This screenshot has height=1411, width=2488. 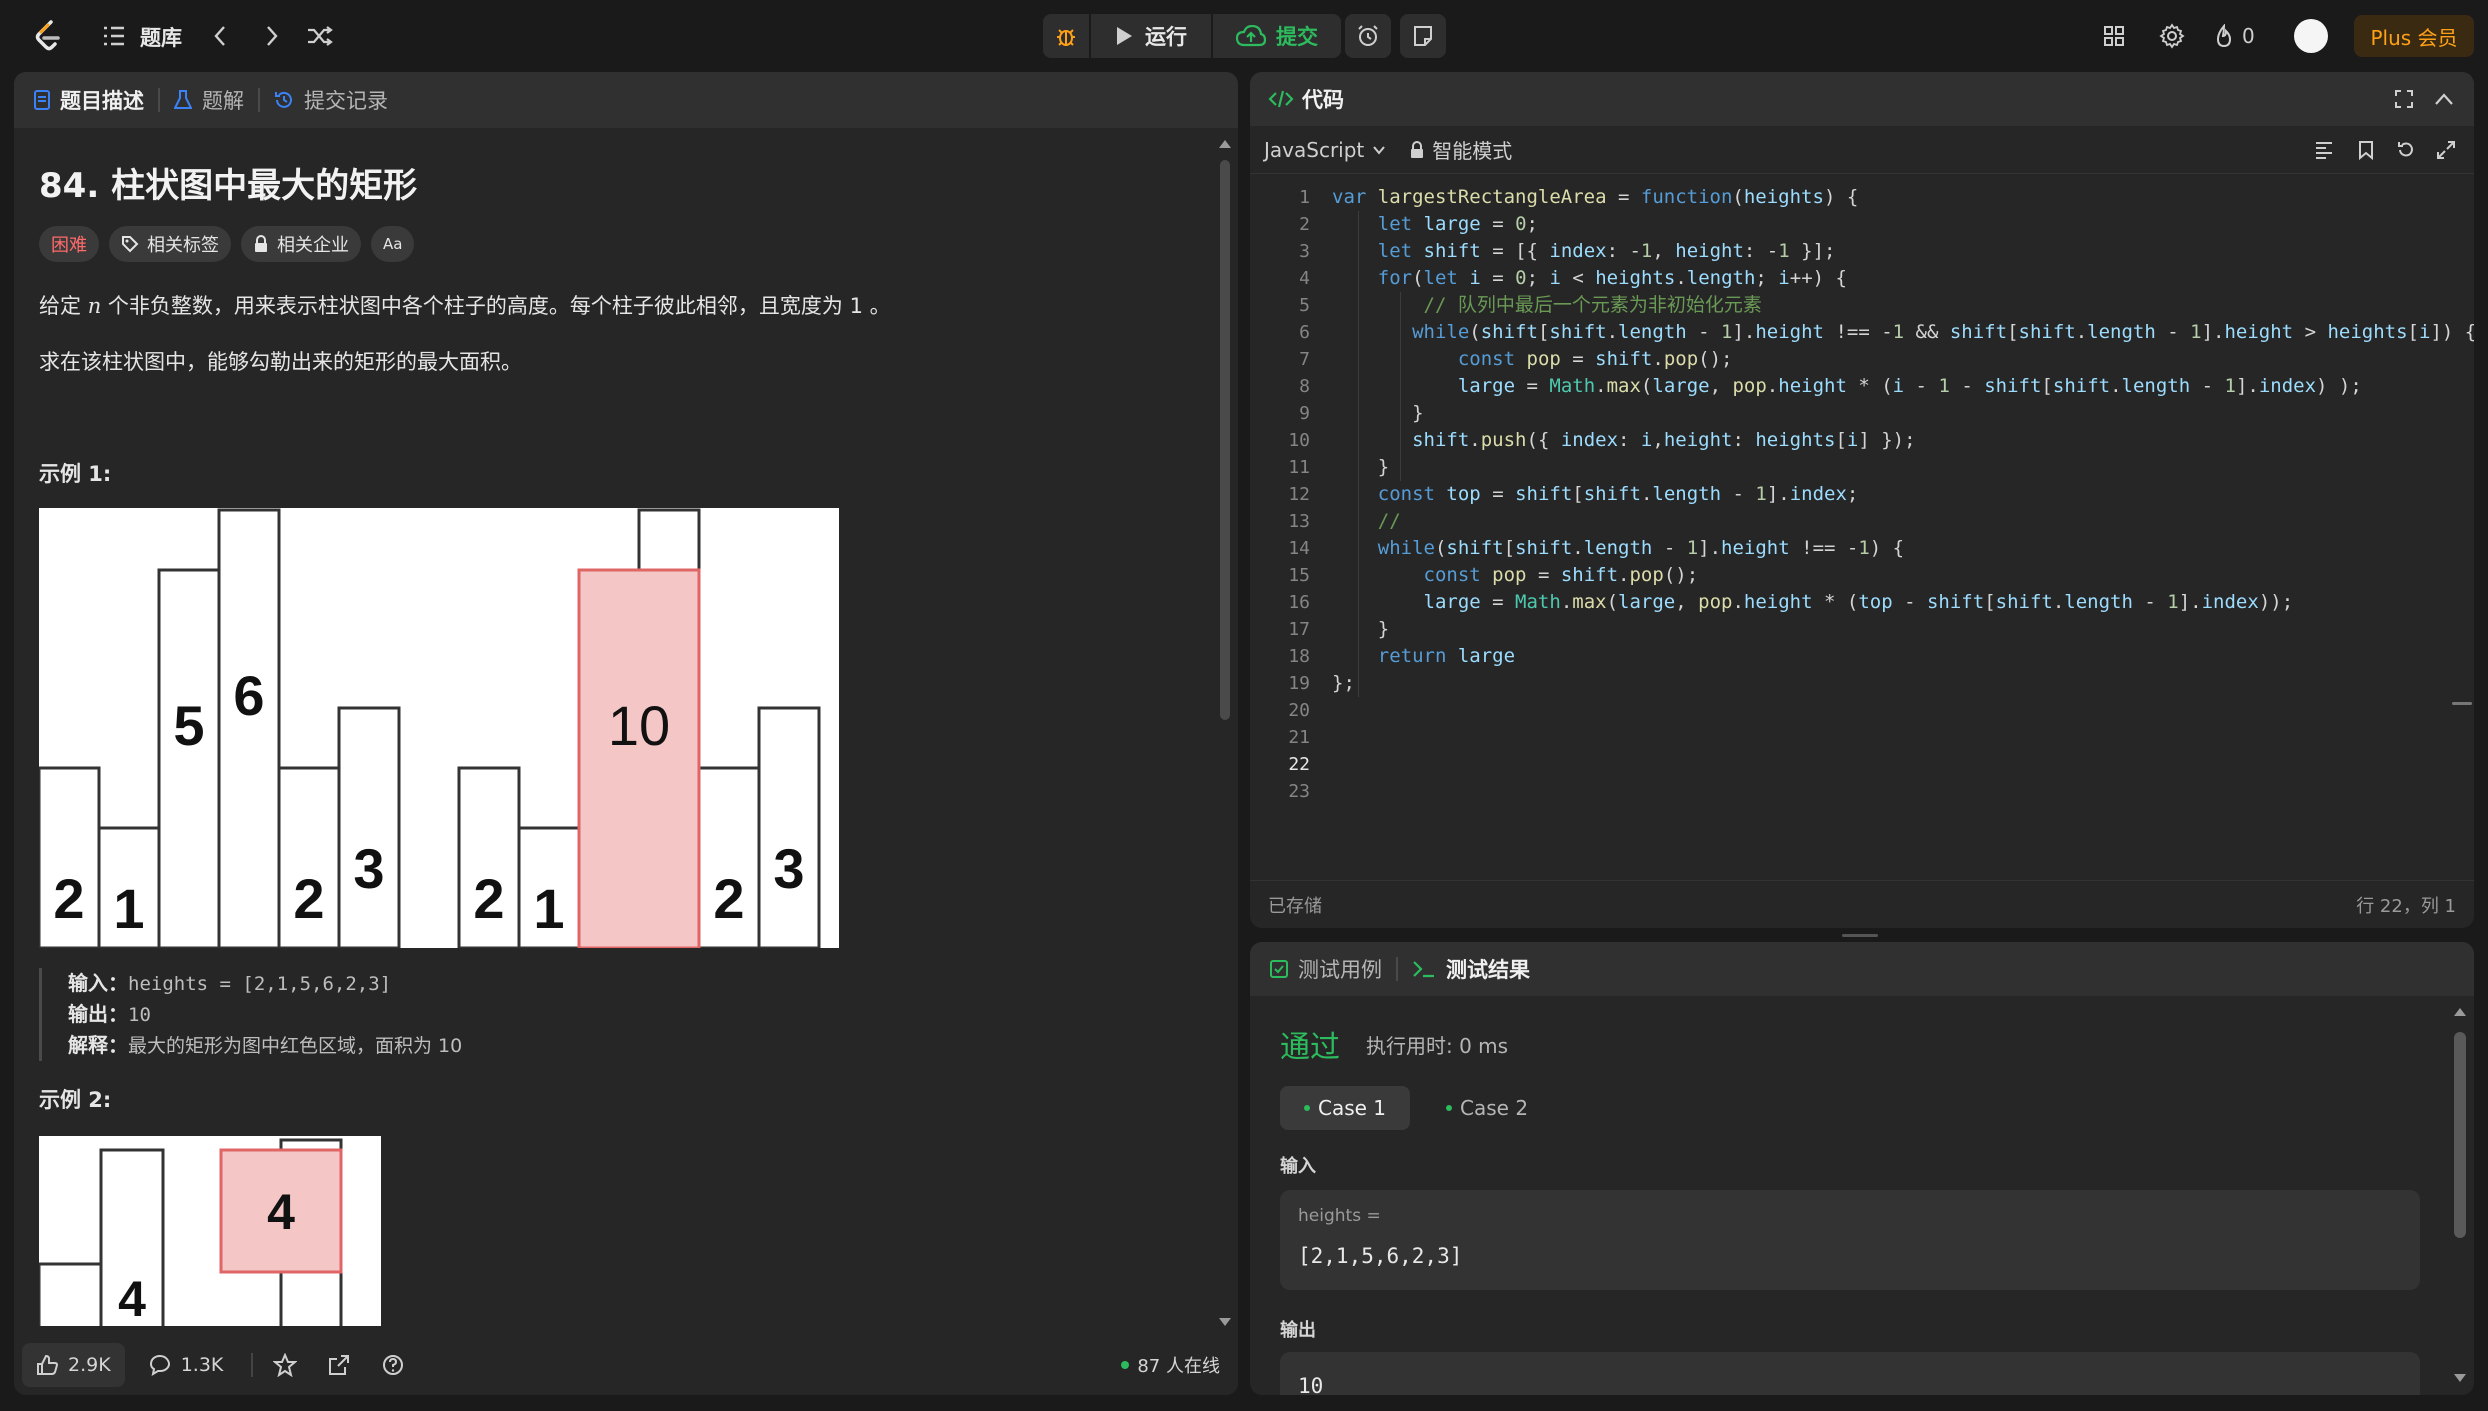 I want to click on line-number: 23, so click(x=1299, y=791).